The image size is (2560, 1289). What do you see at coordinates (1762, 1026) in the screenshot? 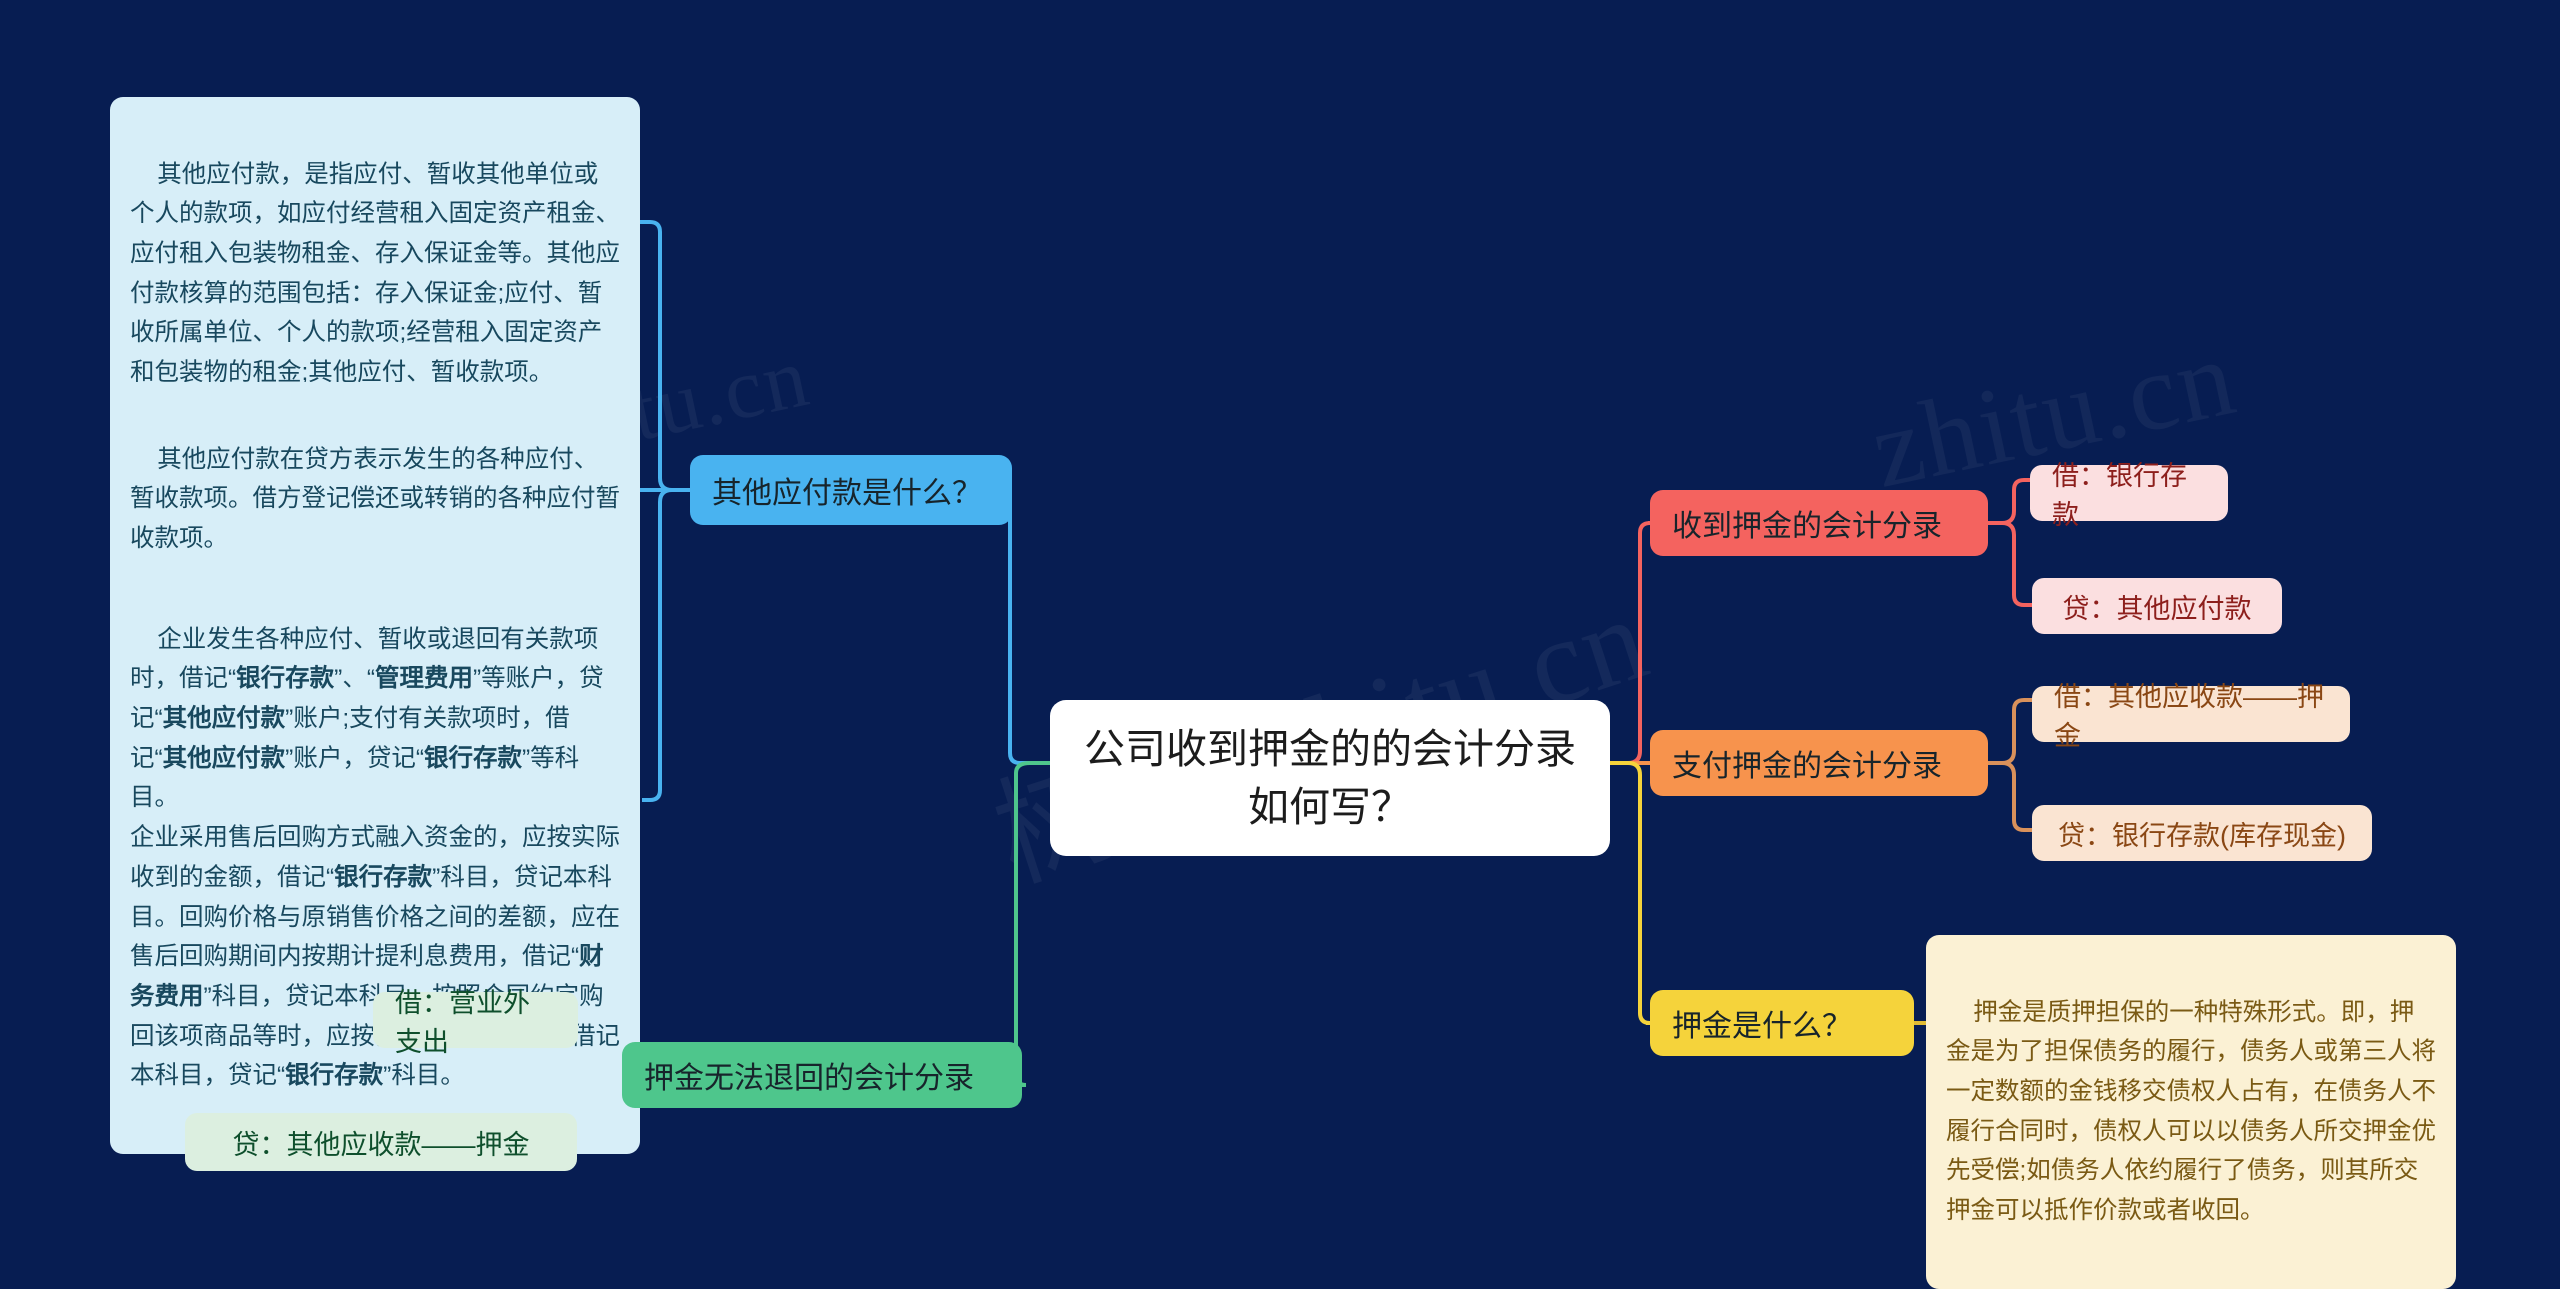
I see `branch-what-is-deposit-label: 押金是什么？` at bounding box center [1762, 1026].